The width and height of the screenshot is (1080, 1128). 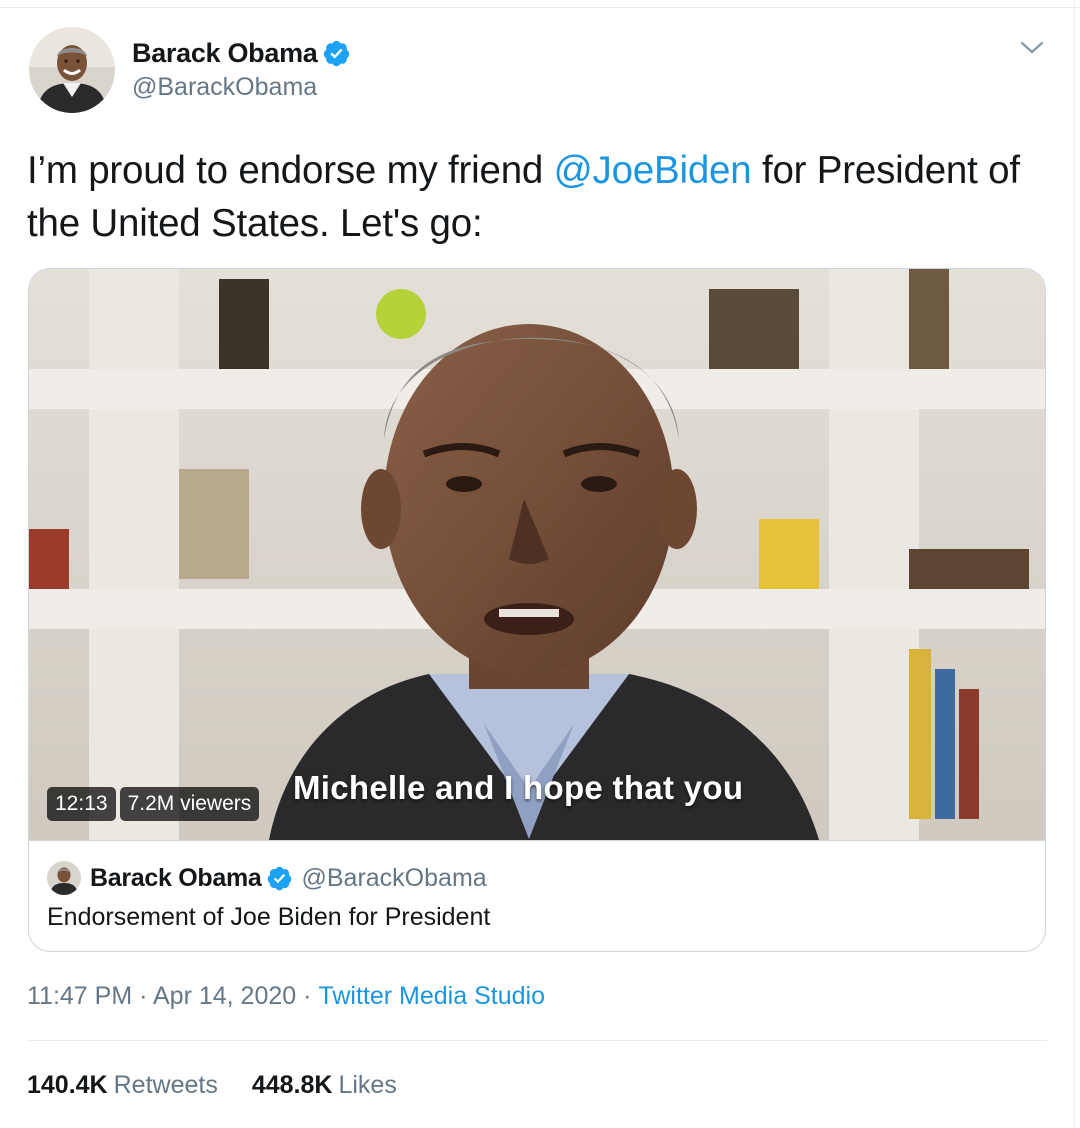 What do you see at coordinates (394, 877) in the screenshot?
I see `card-author-handle: @BarackObama` at bounding box center [394, 877].